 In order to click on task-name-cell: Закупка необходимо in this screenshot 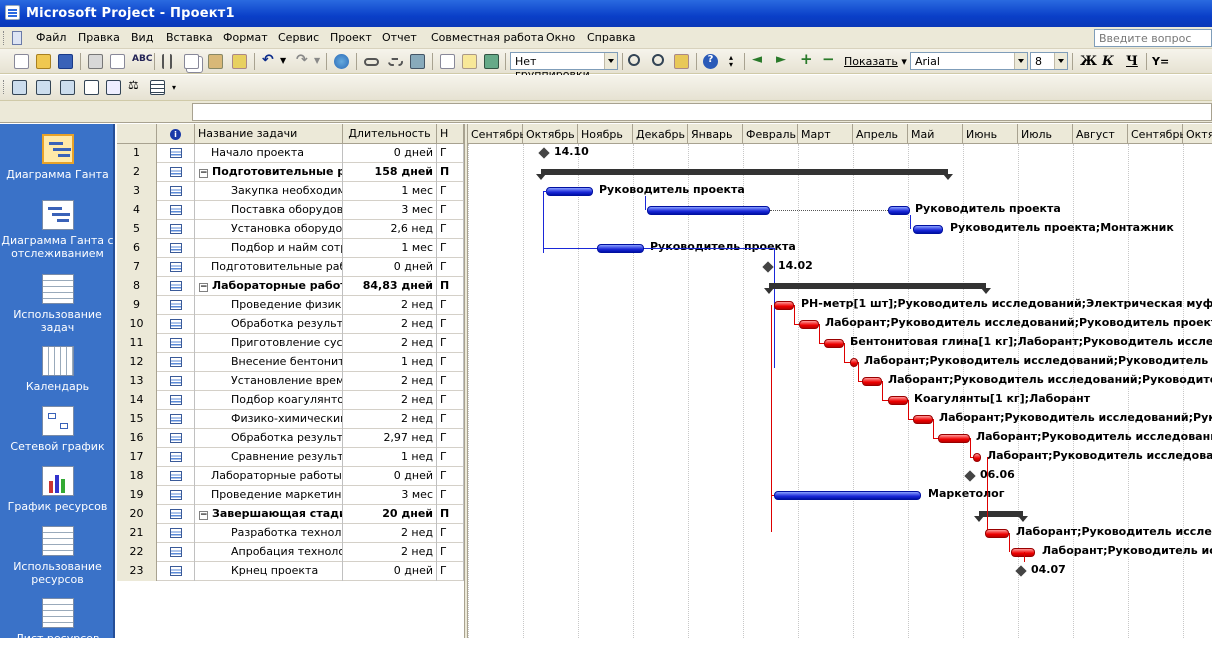, I will do `click(269, 191)`.